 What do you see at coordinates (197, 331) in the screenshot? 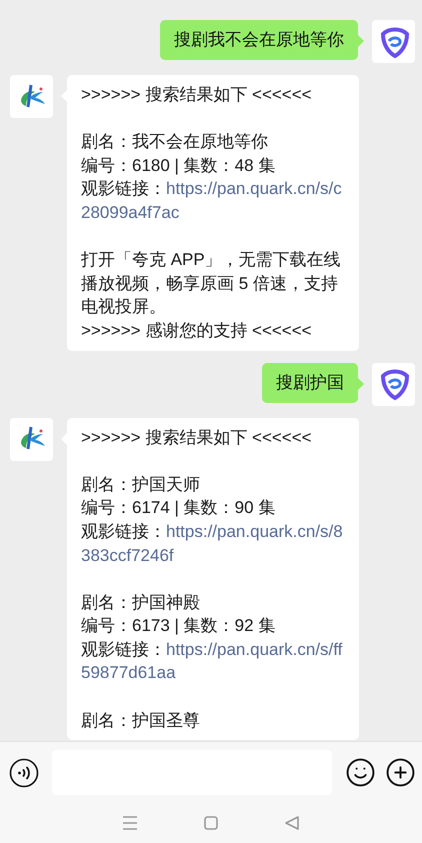
I see `message-text: >>>>>> 感谢您的支持 <<<<<<` at bounding box center [197, 331].